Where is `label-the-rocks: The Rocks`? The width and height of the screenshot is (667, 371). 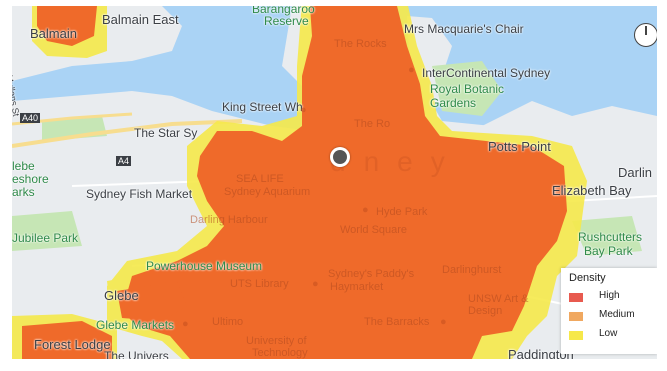
label-the-rocks: The Rocks is located at coordinates (360, 44).